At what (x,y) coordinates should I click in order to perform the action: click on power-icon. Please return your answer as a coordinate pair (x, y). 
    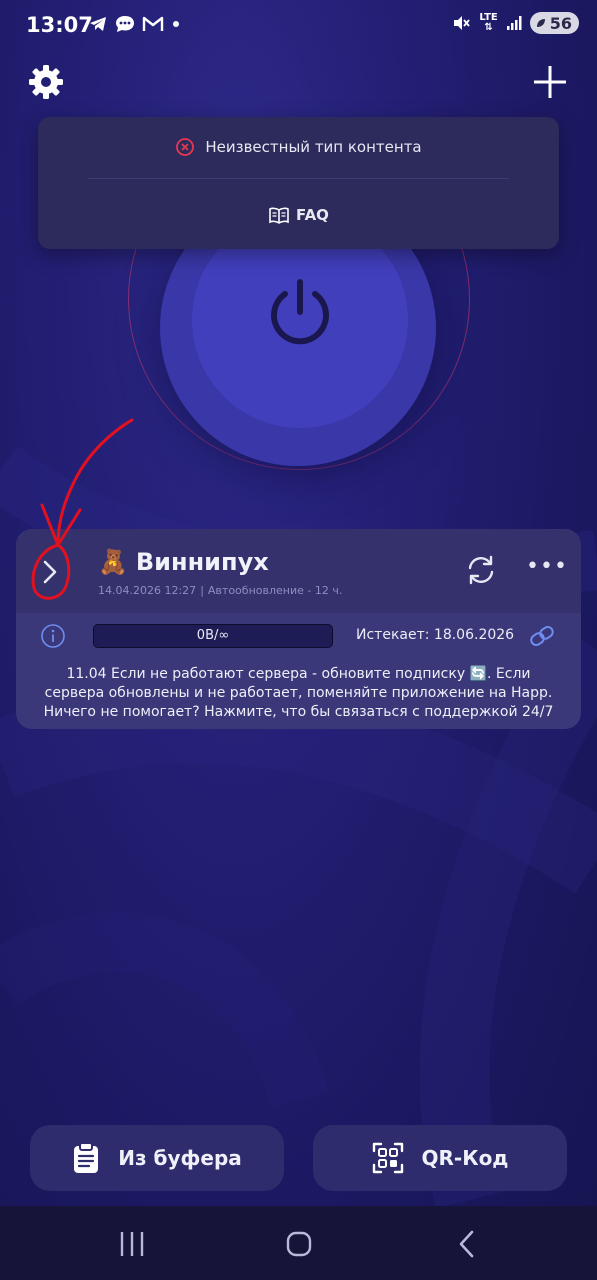
    Looking at the image, I should click on (300, 312).